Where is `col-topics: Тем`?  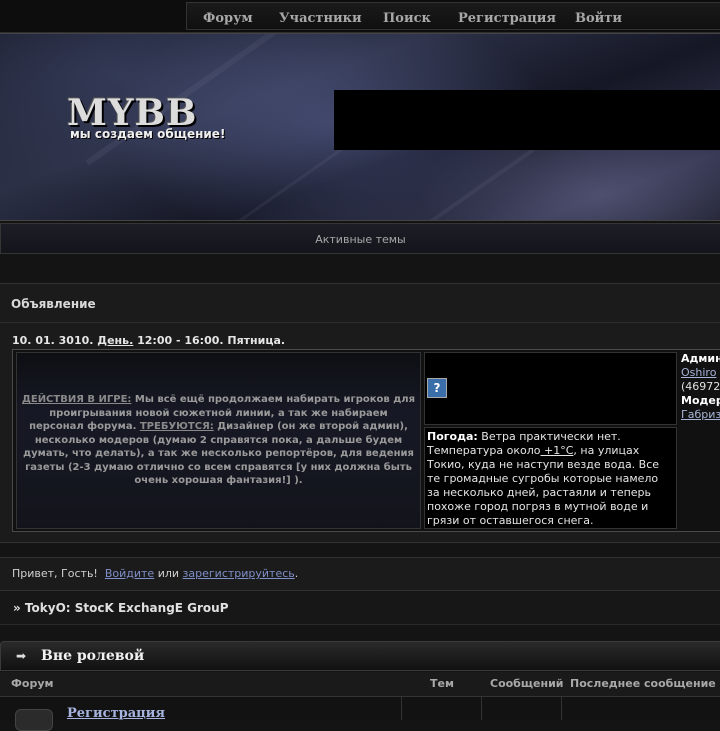 col-topics: Тем is located at coordinates (442, 683).